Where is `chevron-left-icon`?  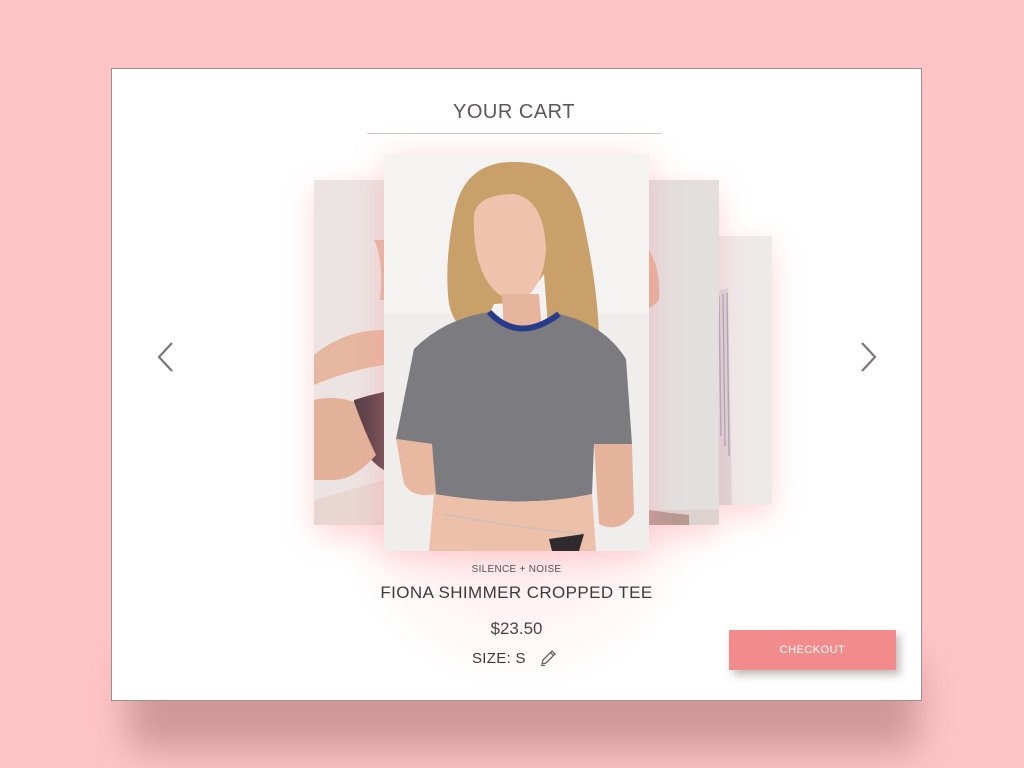 chevron-left-icon is located at coordinates (165, 357).